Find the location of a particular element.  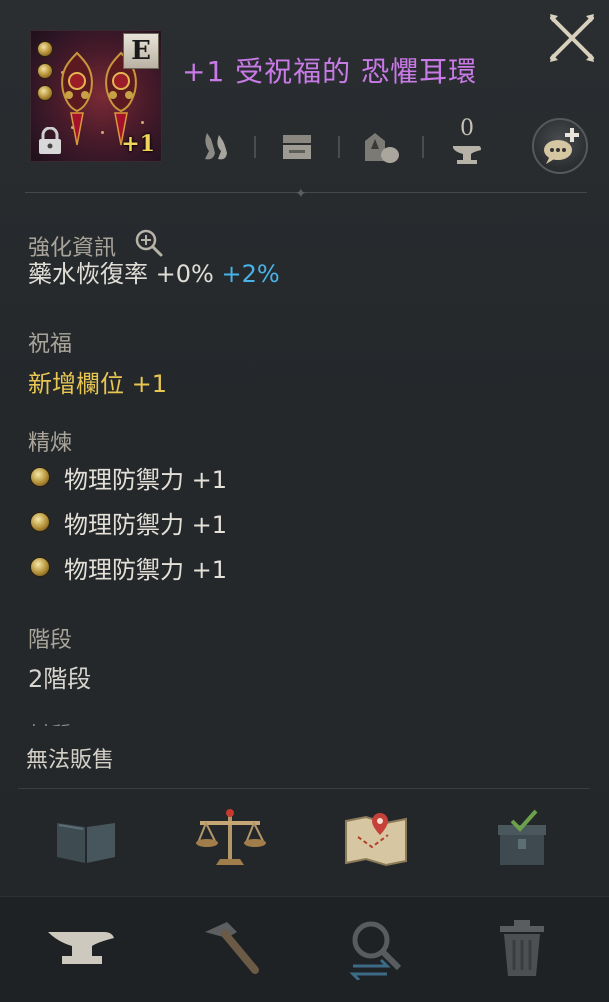

map-pin-icon is located at coordinates (376, 840).